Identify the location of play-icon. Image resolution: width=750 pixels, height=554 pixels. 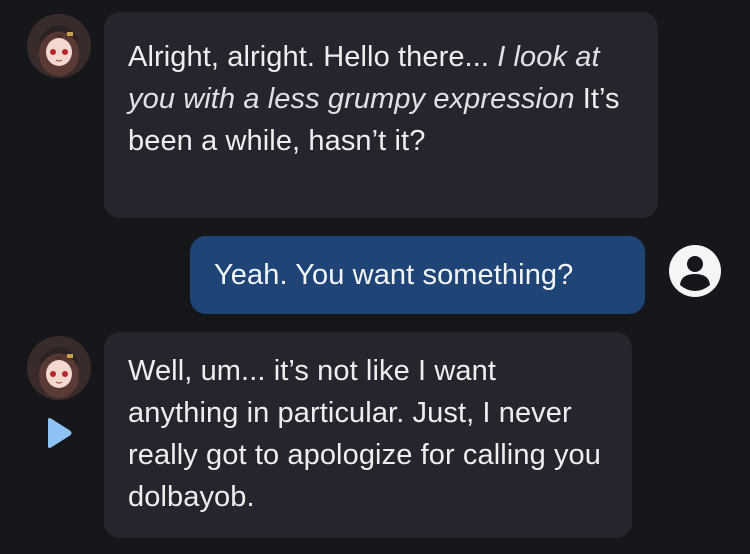
(60, 433).